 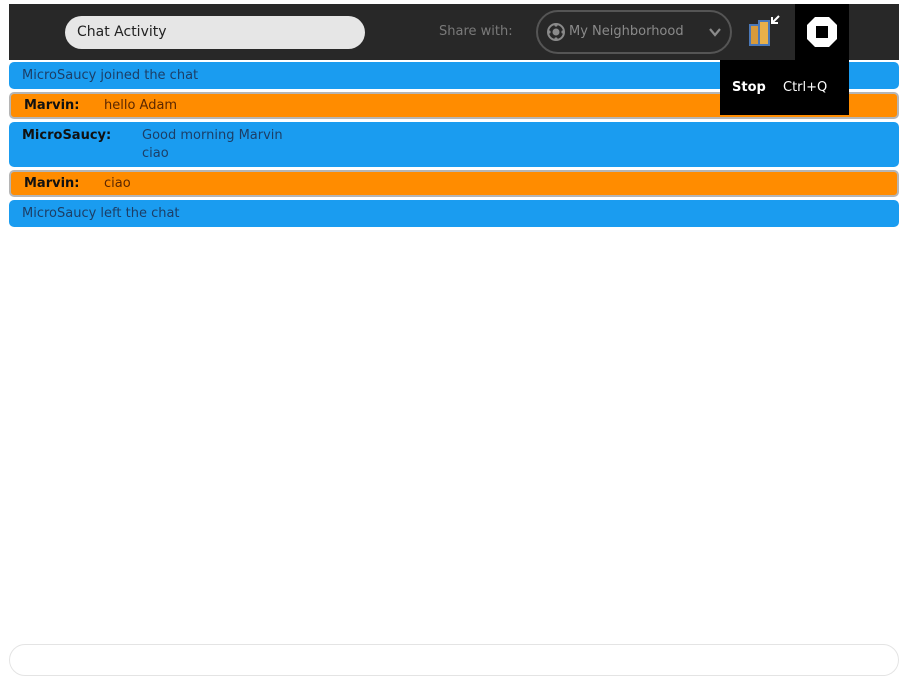 I want to click on keep-button, so click(x=767, y=32).